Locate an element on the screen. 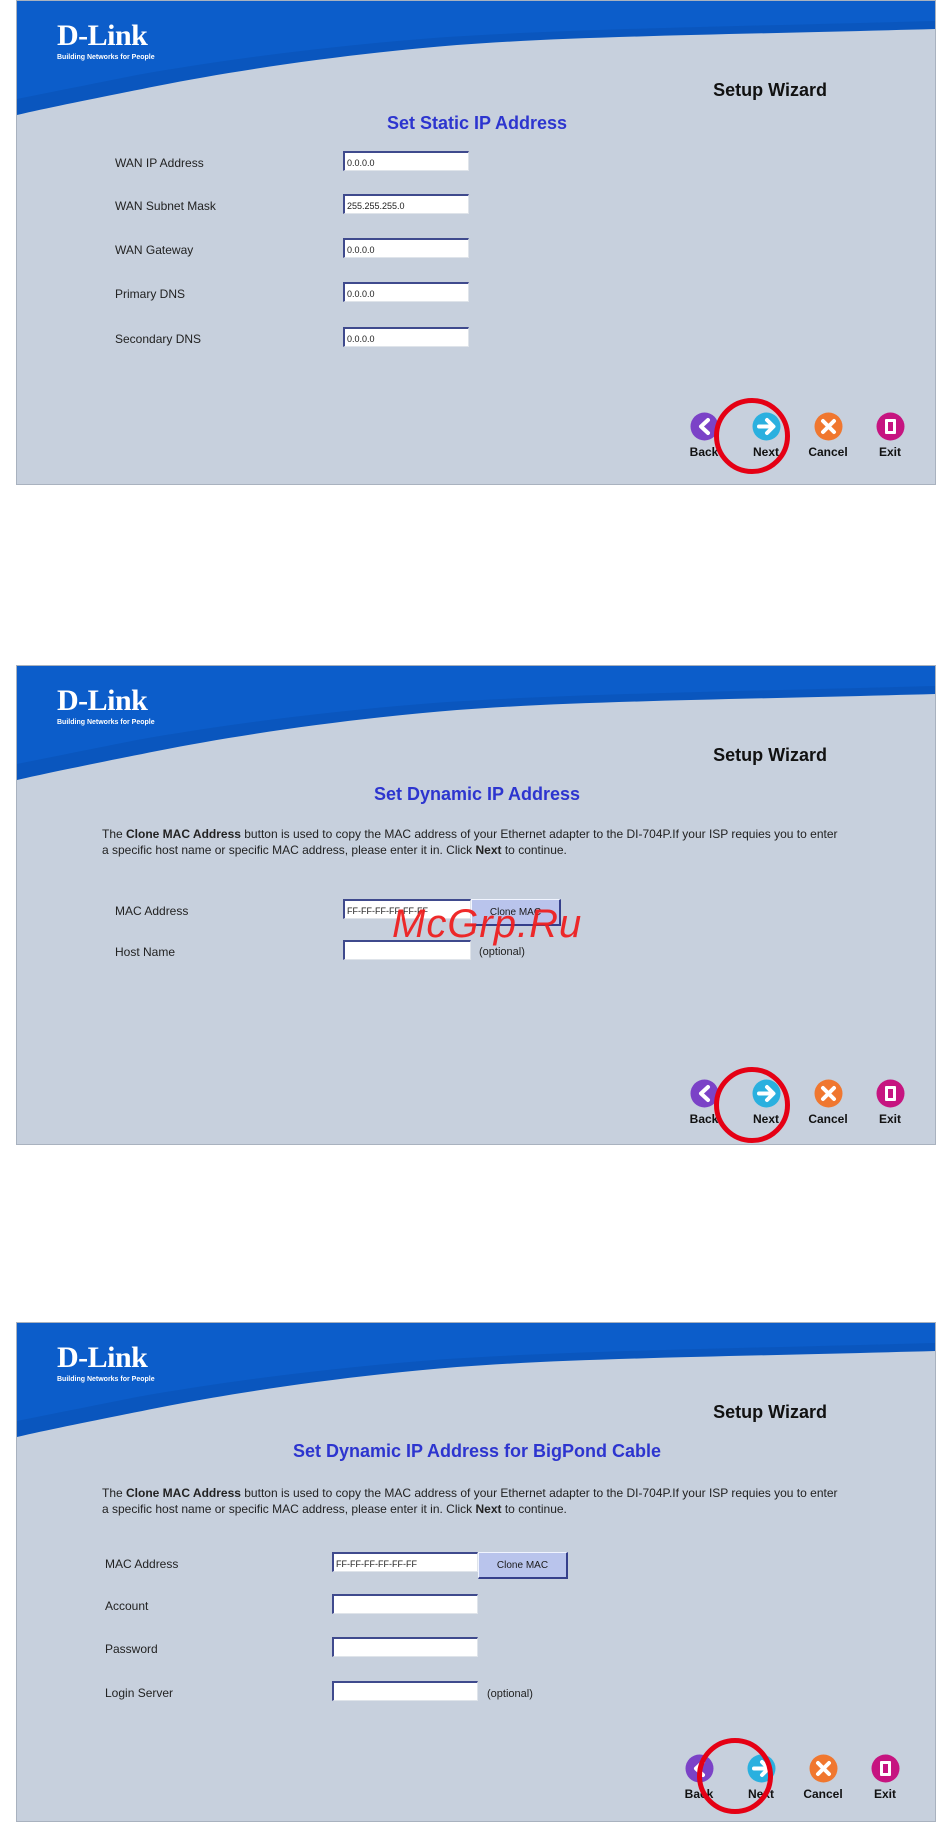 The image size is (940, 1825). mac-address-input is located at coordinates (405, 1562).